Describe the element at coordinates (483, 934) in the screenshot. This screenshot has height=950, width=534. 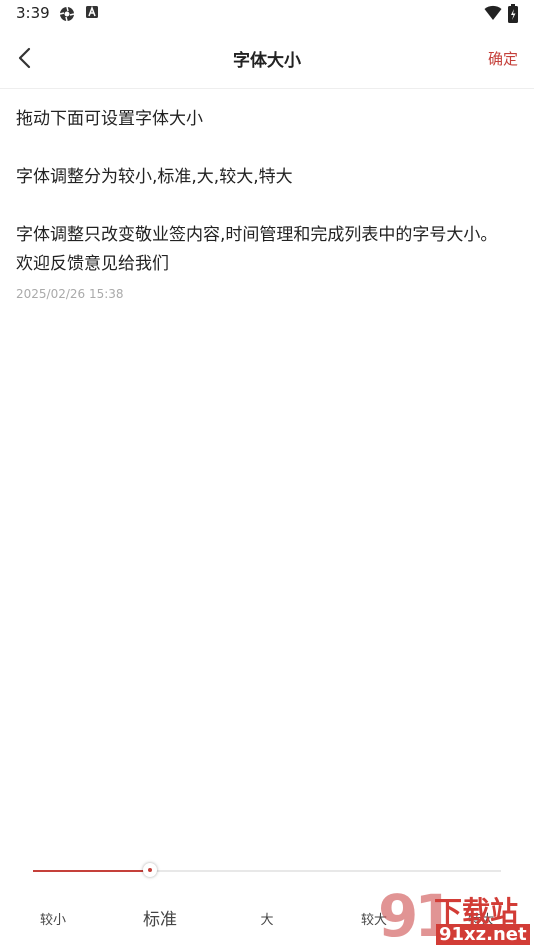
I see `watermark-bottom-text: 91xz.net` at that location.